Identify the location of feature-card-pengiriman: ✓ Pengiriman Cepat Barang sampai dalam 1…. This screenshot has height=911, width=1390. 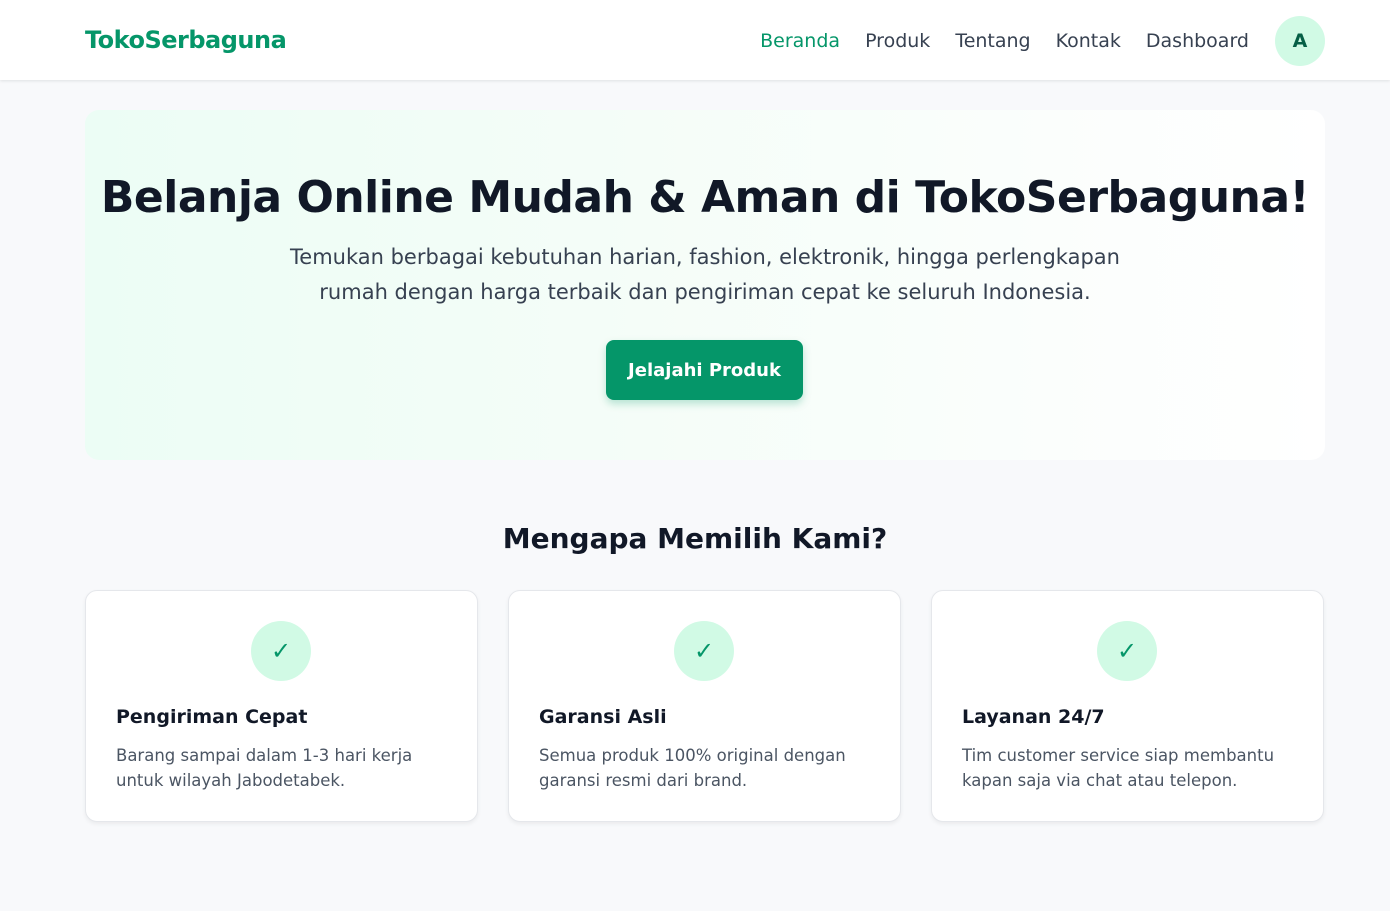
(281, 706).